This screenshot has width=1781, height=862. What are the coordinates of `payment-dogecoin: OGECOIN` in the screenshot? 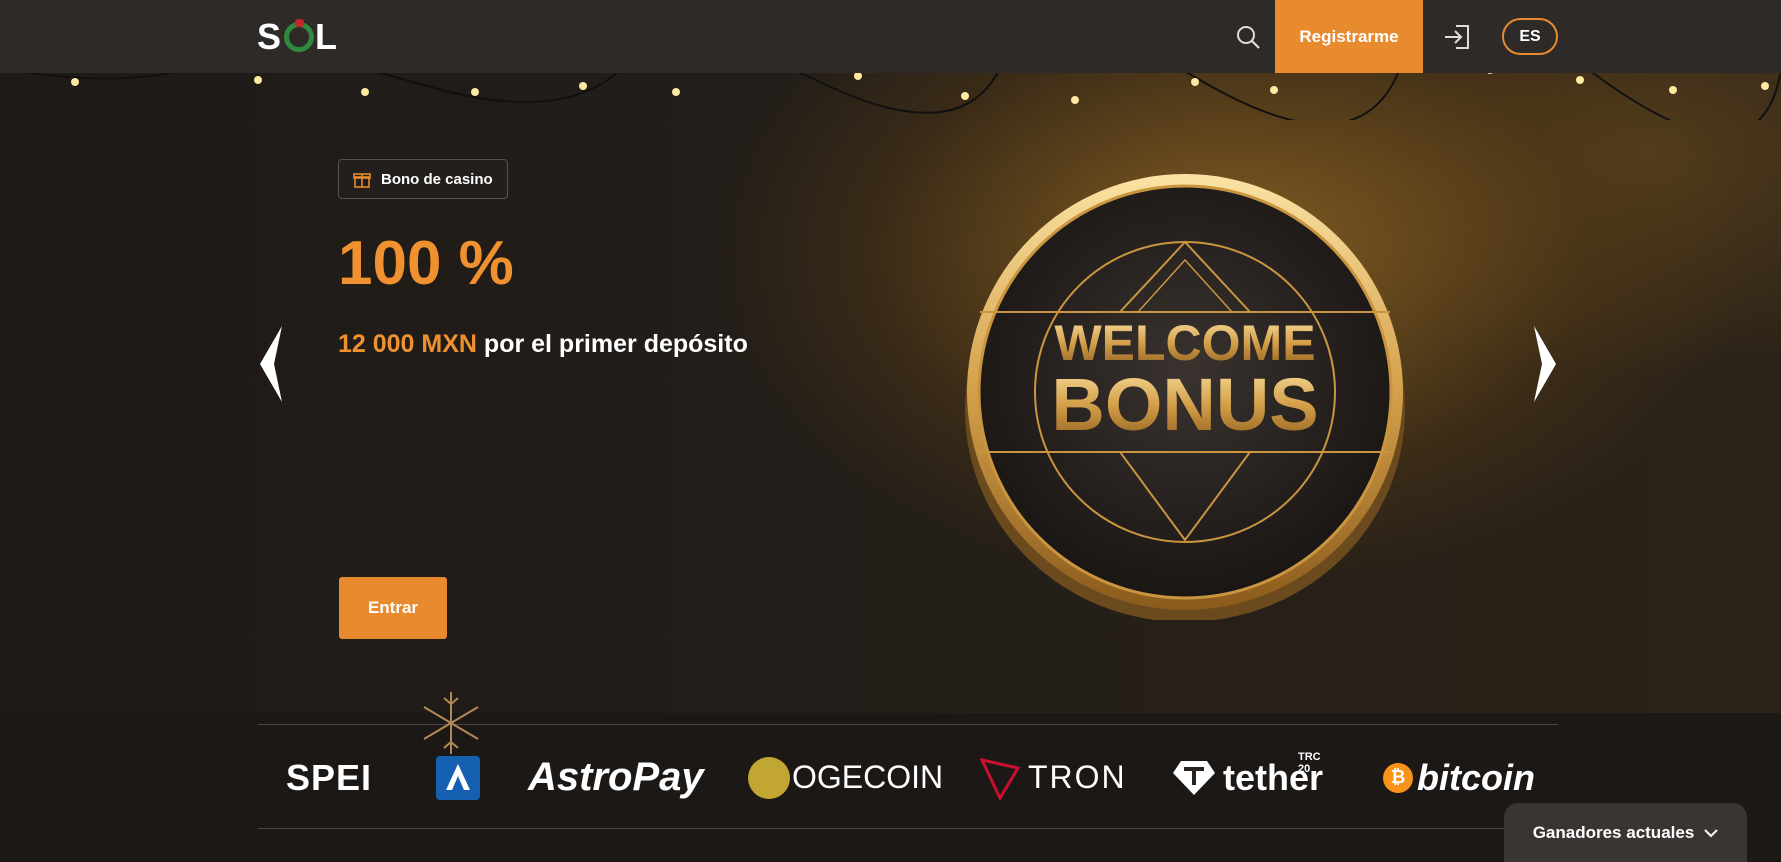 It's located at (845, 777).